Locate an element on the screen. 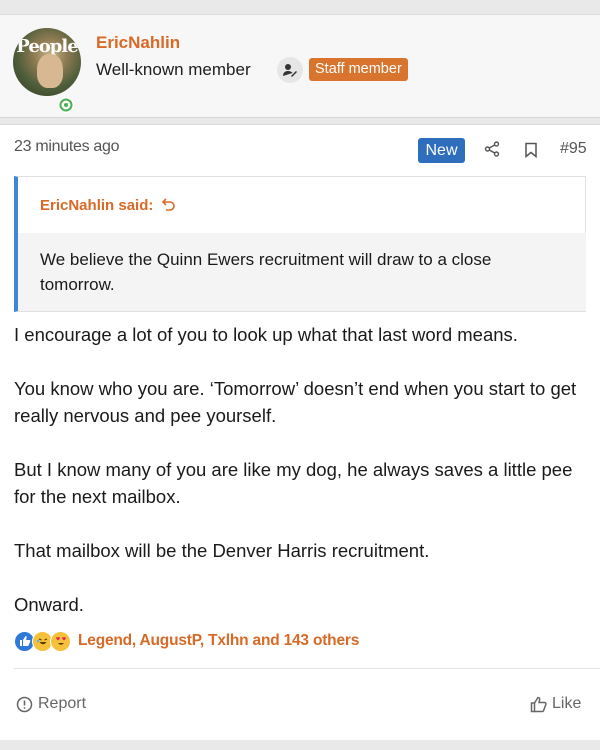 The image size is (600, 750). user-edit-icon is located at coordinates (290, 70).